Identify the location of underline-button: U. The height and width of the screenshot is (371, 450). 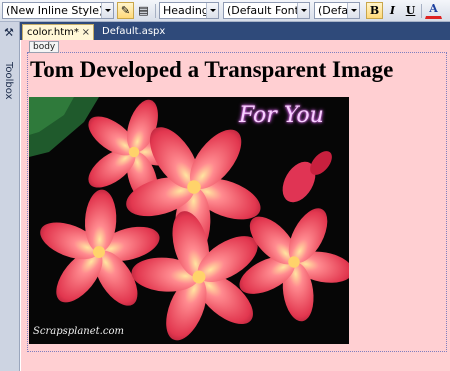
(410, 10).